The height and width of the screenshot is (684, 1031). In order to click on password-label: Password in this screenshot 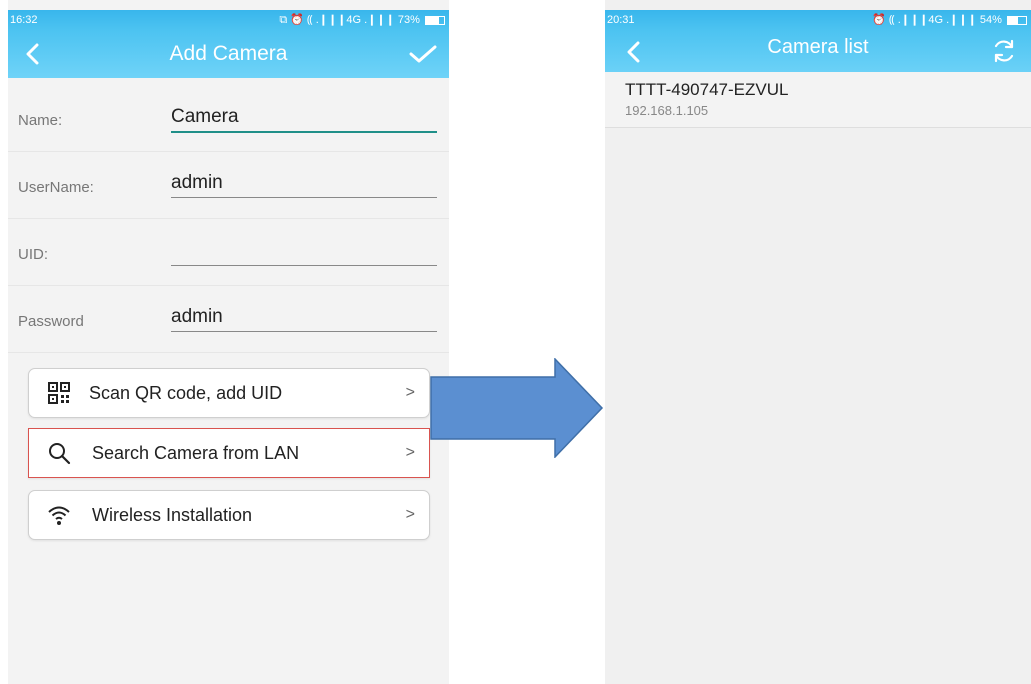, I will do `click(51, 321)`.